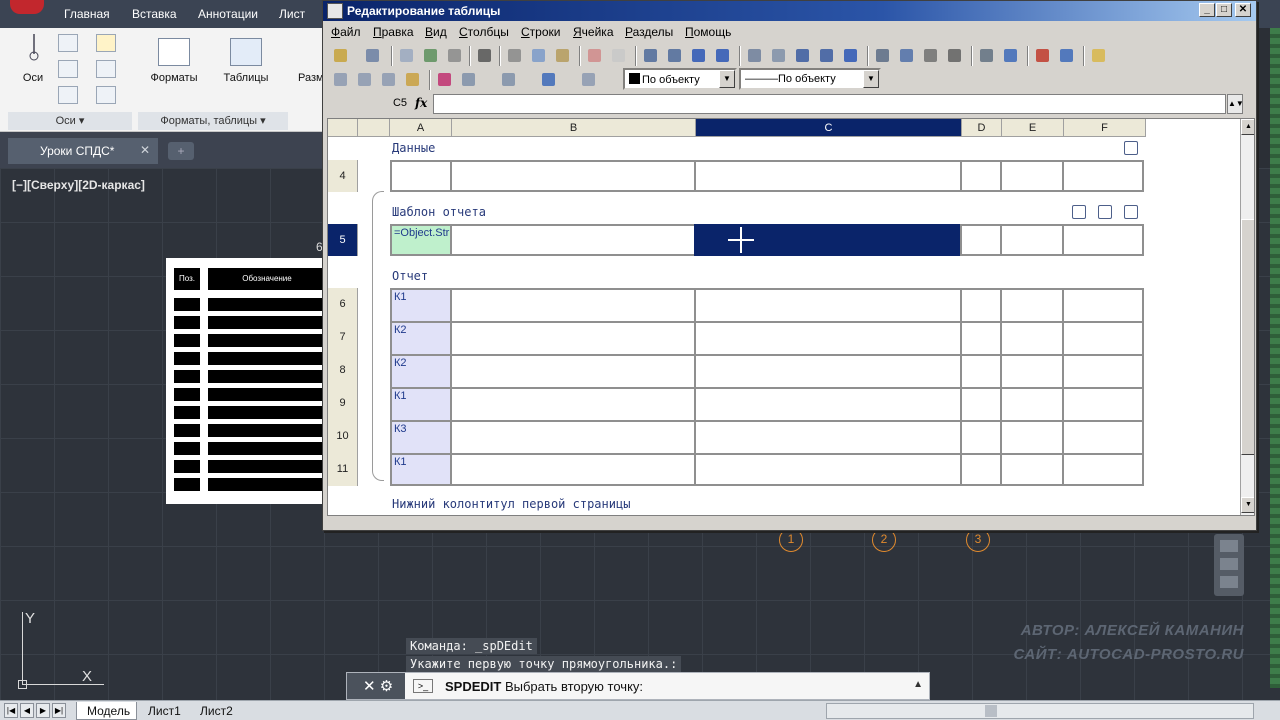 Image resolution: width=1280 pixels, height=720 pixels. I want to click on column-header-f: F, so click(1105, 128).